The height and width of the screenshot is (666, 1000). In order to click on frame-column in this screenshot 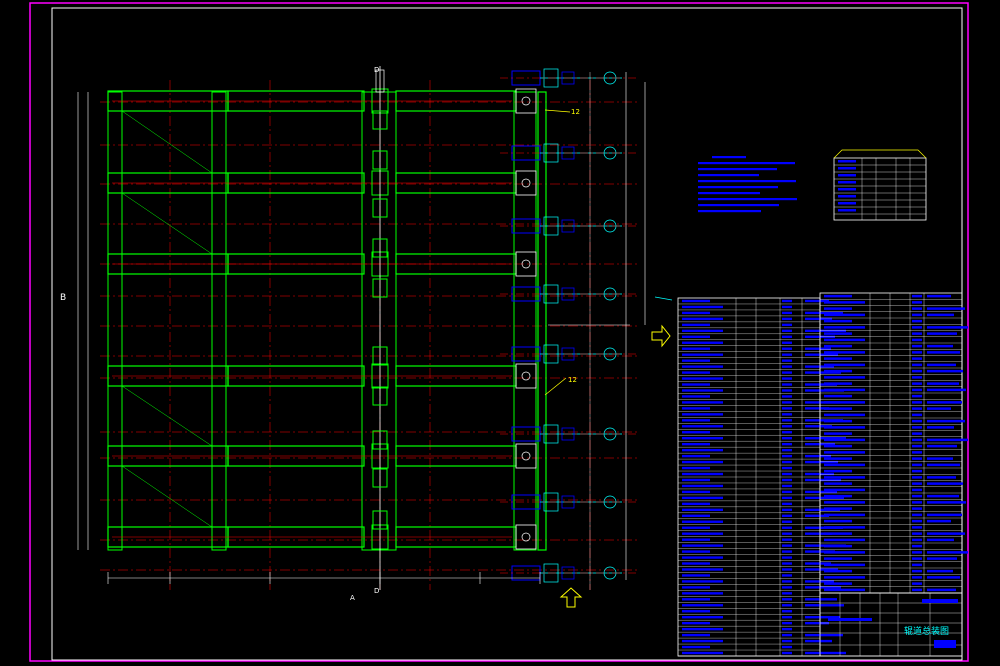, I will do `click(525, 321)`.